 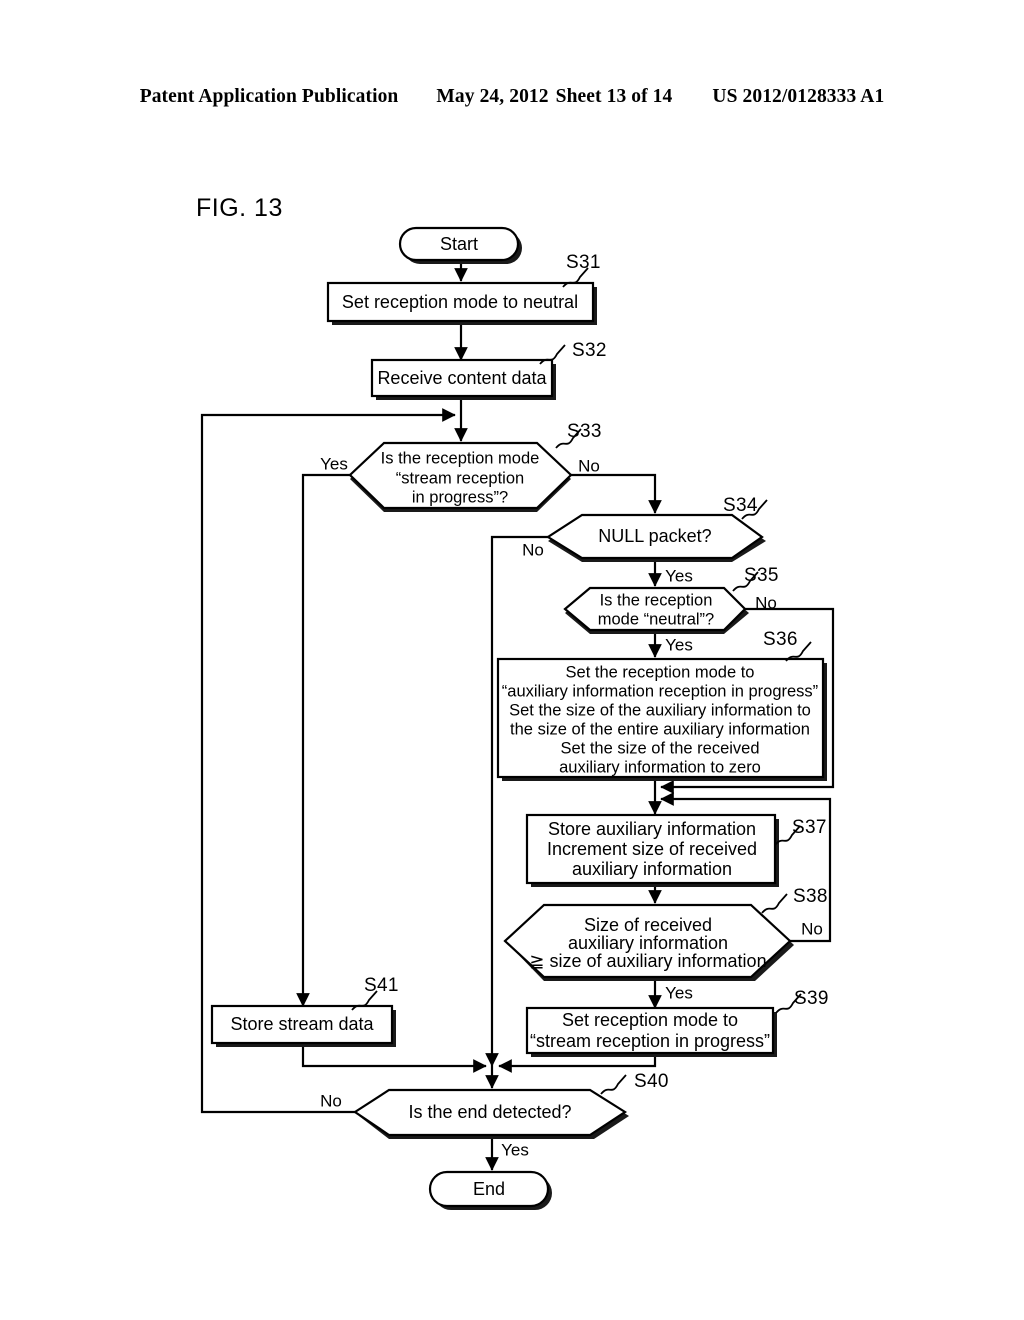 What do you see at coordinates (652, 829) in the screenshot?
I see `node-s37-line1: Store auxiliary information` at bounding box center [652, 829].